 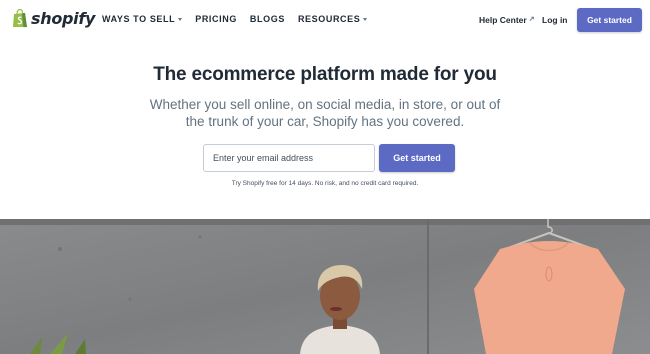 I want to click on help-center-link: Help Center ↗, so click(x=507, y=20).